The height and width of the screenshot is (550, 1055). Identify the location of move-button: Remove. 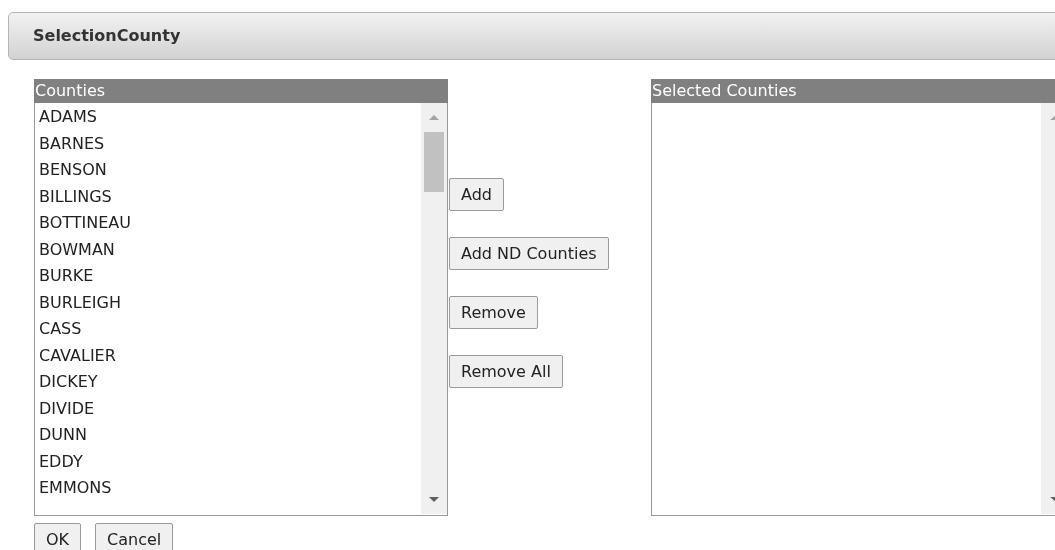
(493, 312).